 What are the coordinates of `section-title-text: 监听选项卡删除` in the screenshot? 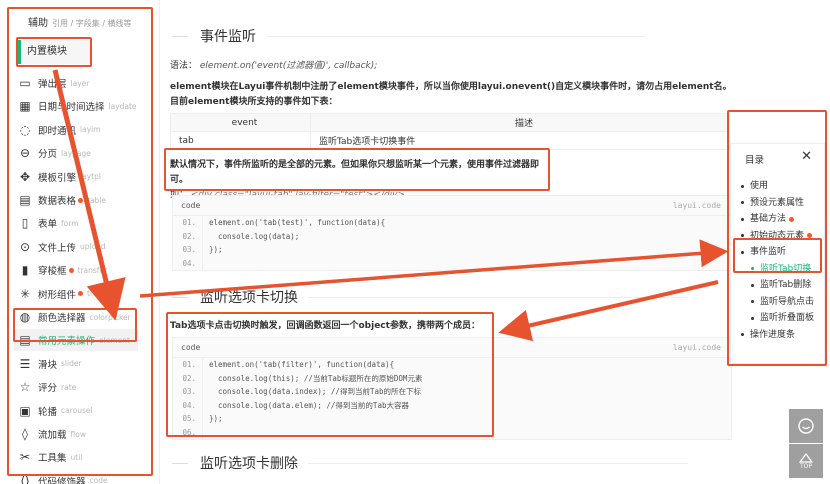 It's located at (249, 464).